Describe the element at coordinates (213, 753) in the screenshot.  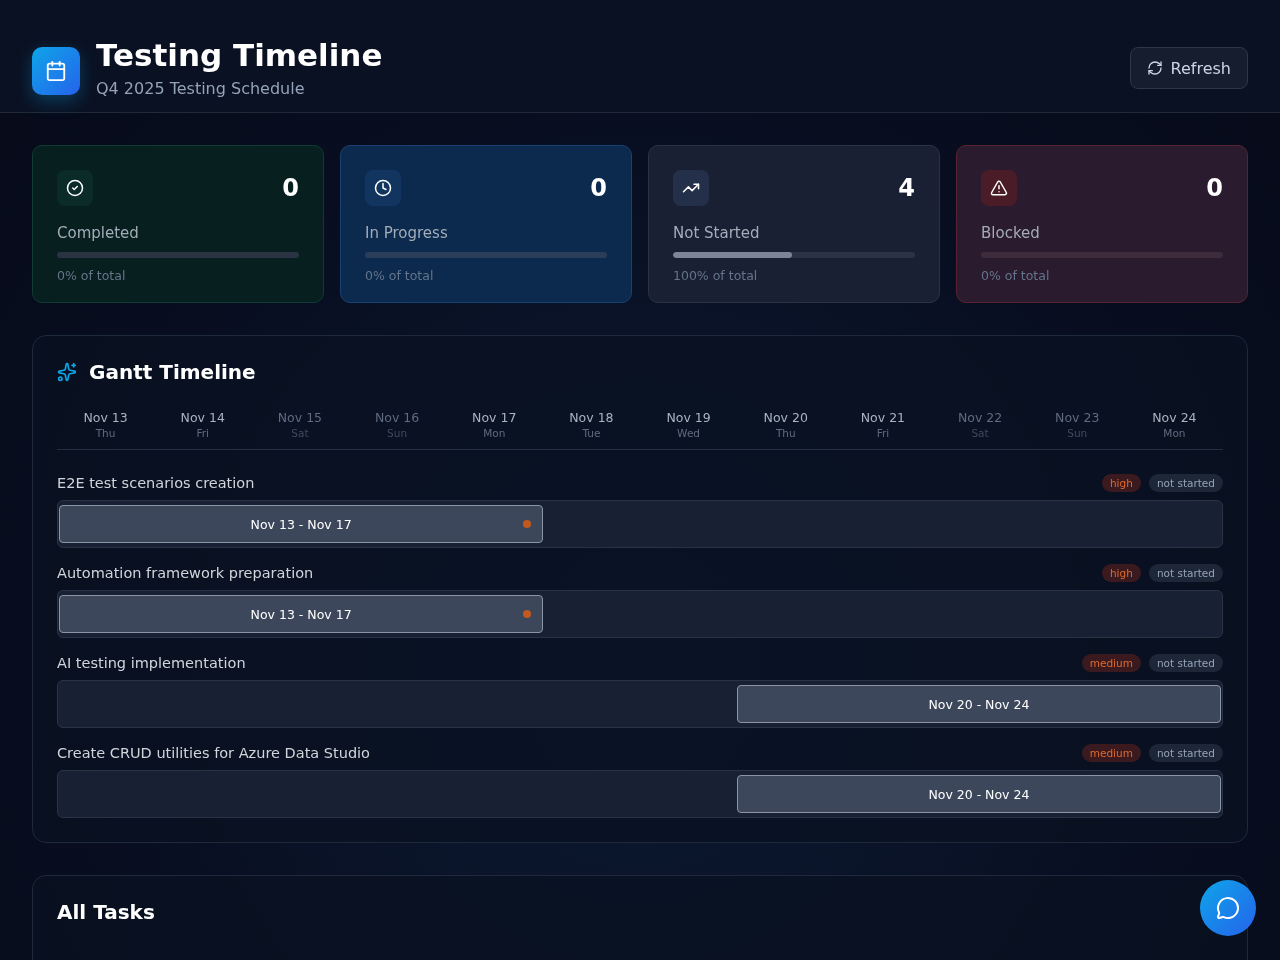
I see `task-name: Create CRUD utilities for Azure Data Studio` at that location.